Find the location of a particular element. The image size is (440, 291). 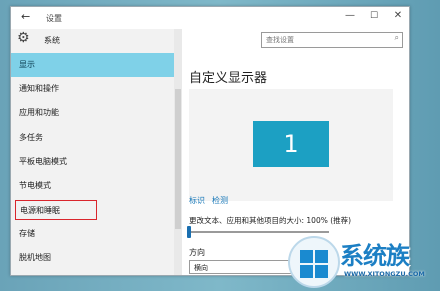

detect-link: 检测 is located at coordinates (220, 200).